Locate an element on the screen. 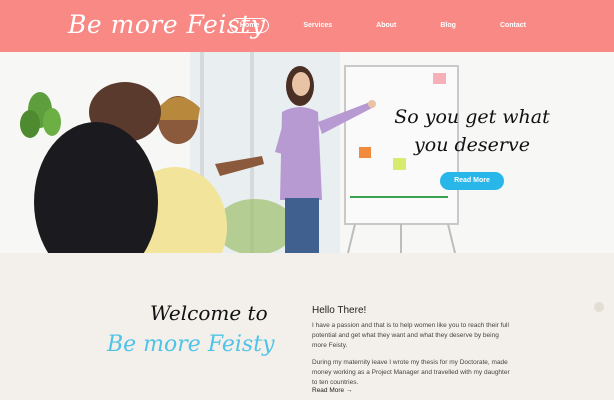 The image size is (614, 400). flipchart-illustration is located at coordinates (401, 159).